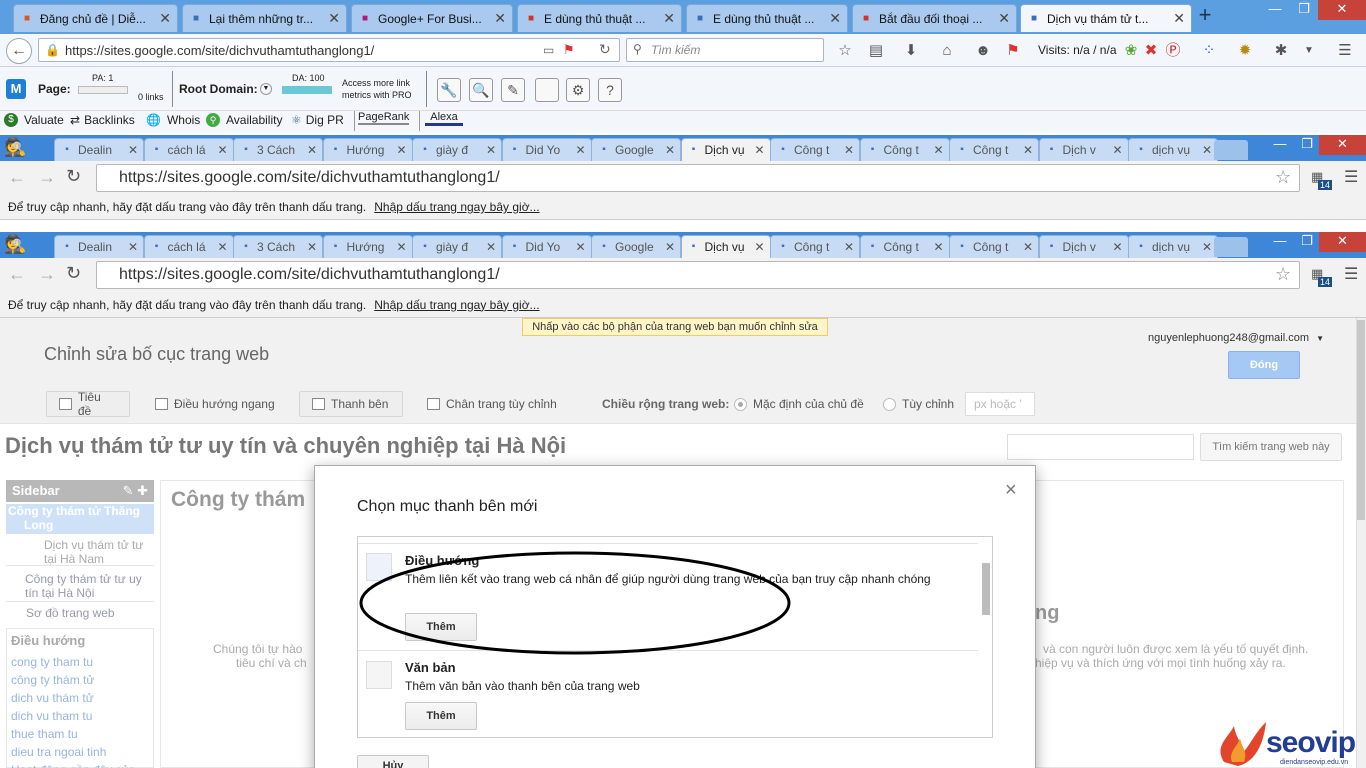  Describe the element at coordinates (135, 491) in the screenshot. I see `edit-add-icon: ✎ ✚` at that location.